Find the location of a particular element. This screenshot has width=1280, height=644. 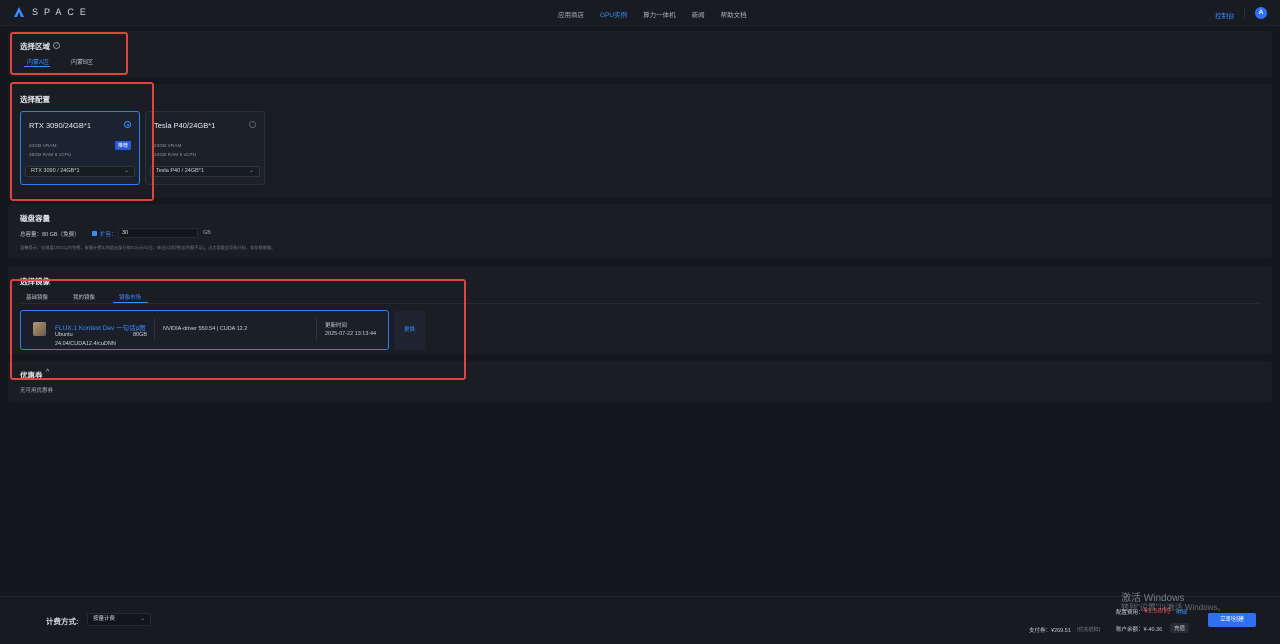

config-card-name: Tesla P40/24GB*1 is located at coordinates (185, 125).